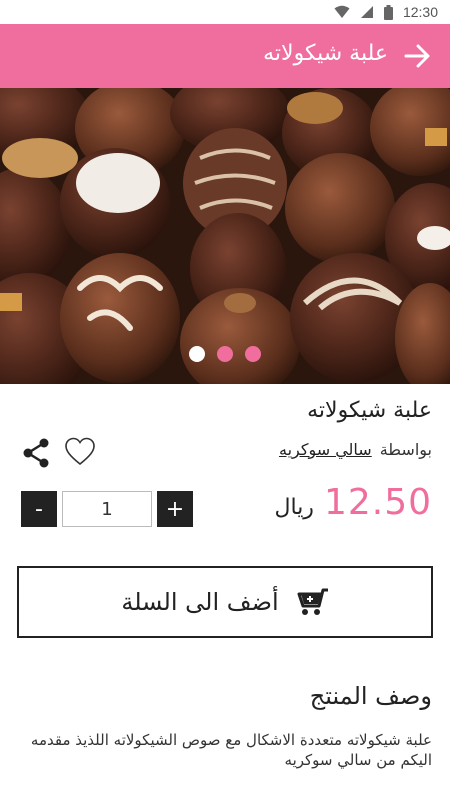 The width and height of the screenshot is (450, 800). I want to click on price-block: ريال 12.50, so click(354, 502).